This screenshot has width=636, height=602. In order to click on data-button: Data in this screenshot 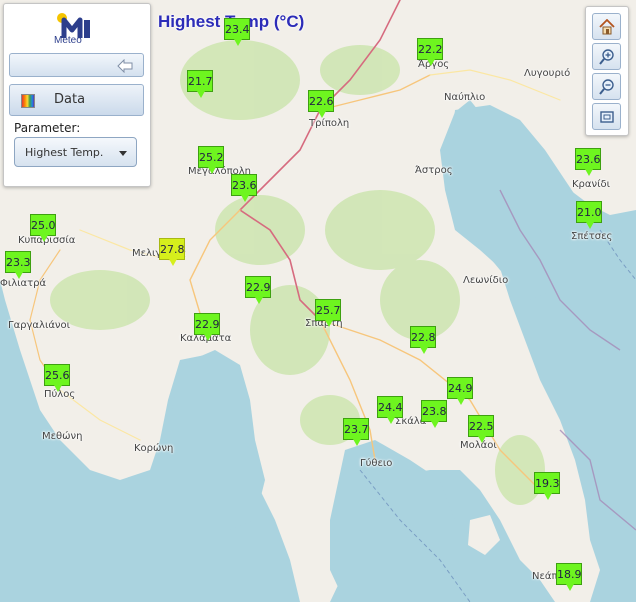, I will do `click(76, 100)`.